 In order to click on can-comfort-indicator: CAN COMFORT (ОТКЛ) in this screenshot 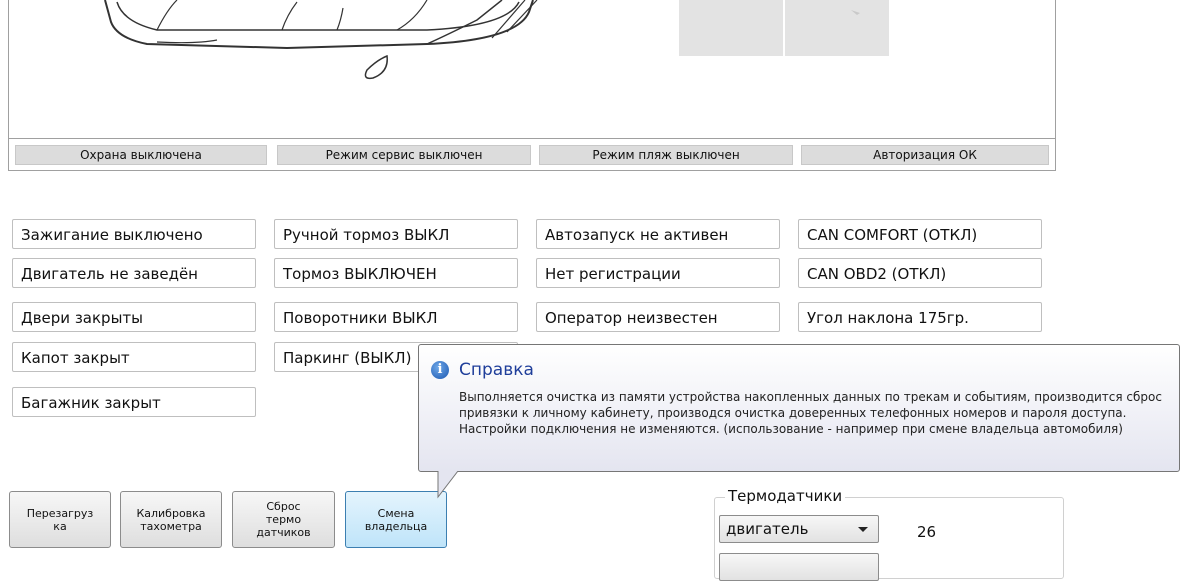, I will do `click(920, 234)`.